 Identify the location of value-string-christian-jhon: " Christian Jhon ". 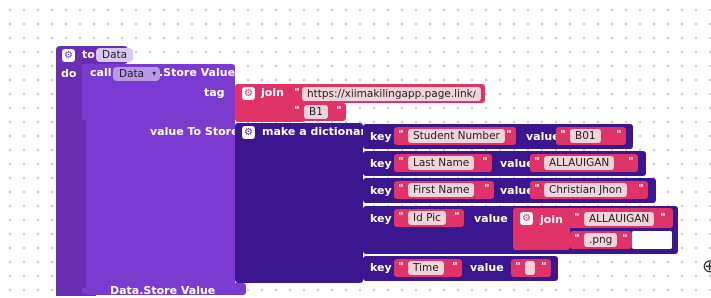
(589, 190).